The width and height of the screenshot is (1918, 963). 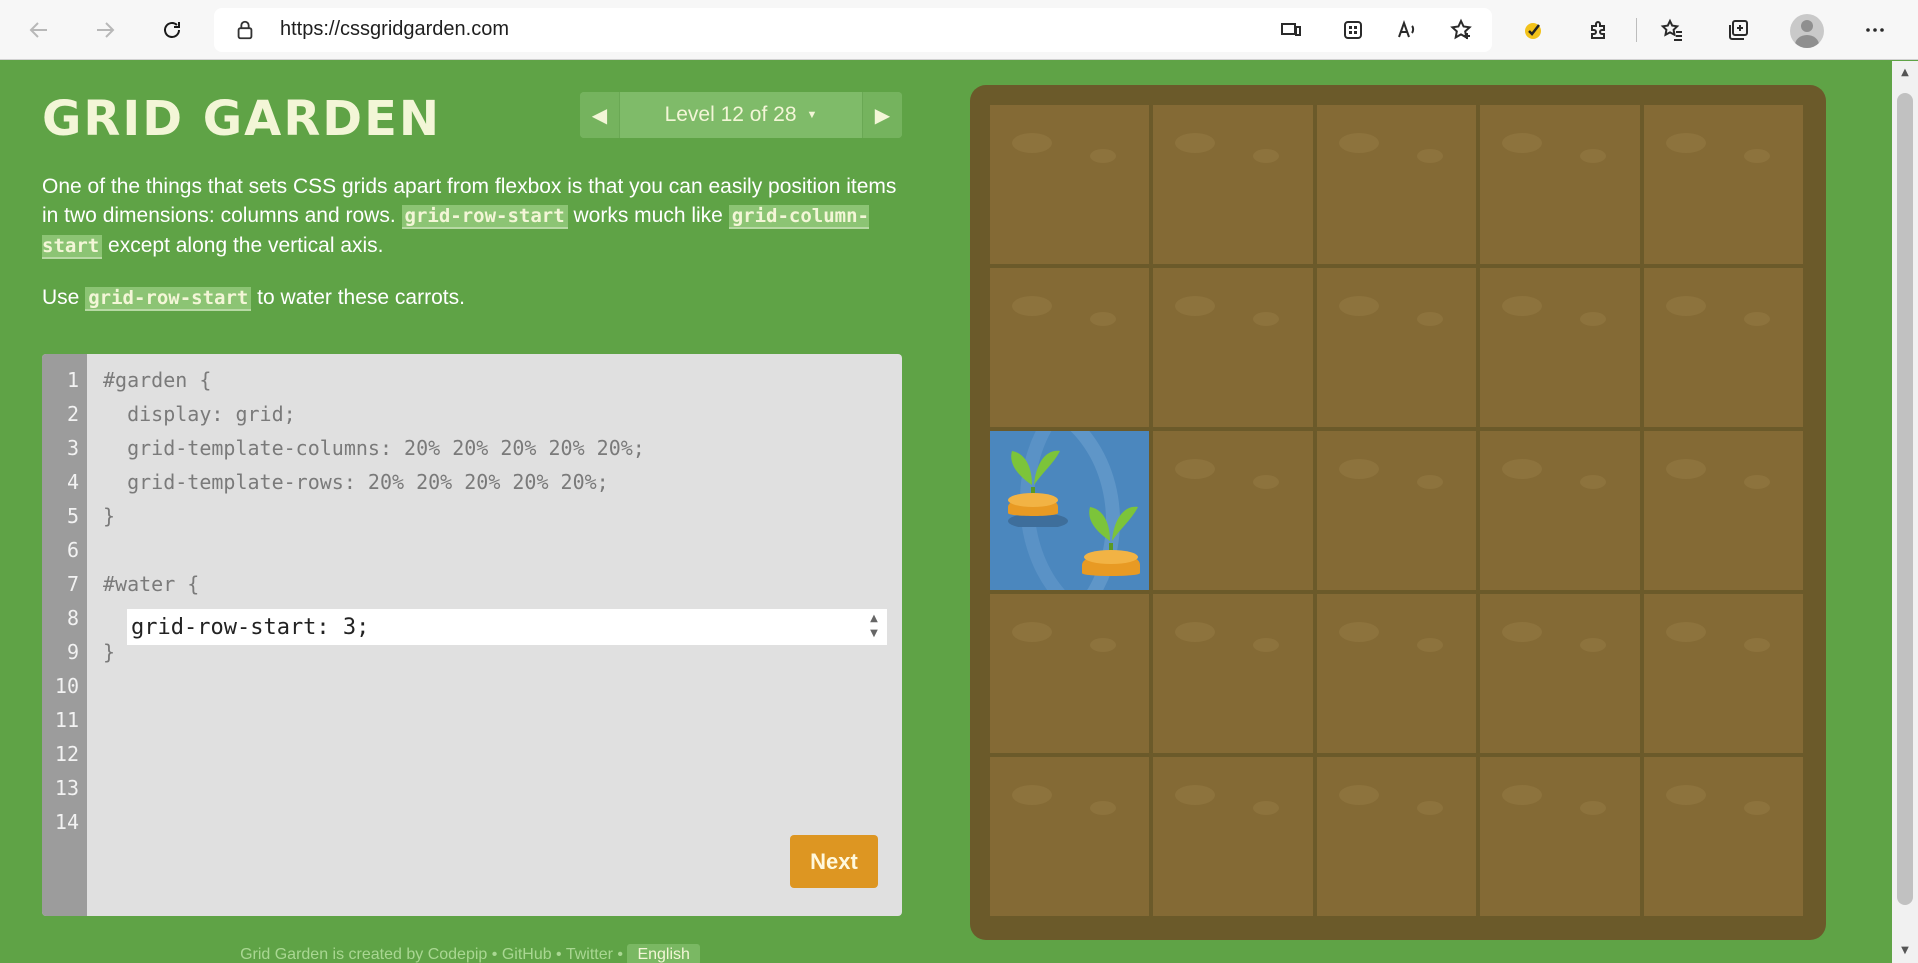 I want to click on back-button, so click(x=39, y=30).